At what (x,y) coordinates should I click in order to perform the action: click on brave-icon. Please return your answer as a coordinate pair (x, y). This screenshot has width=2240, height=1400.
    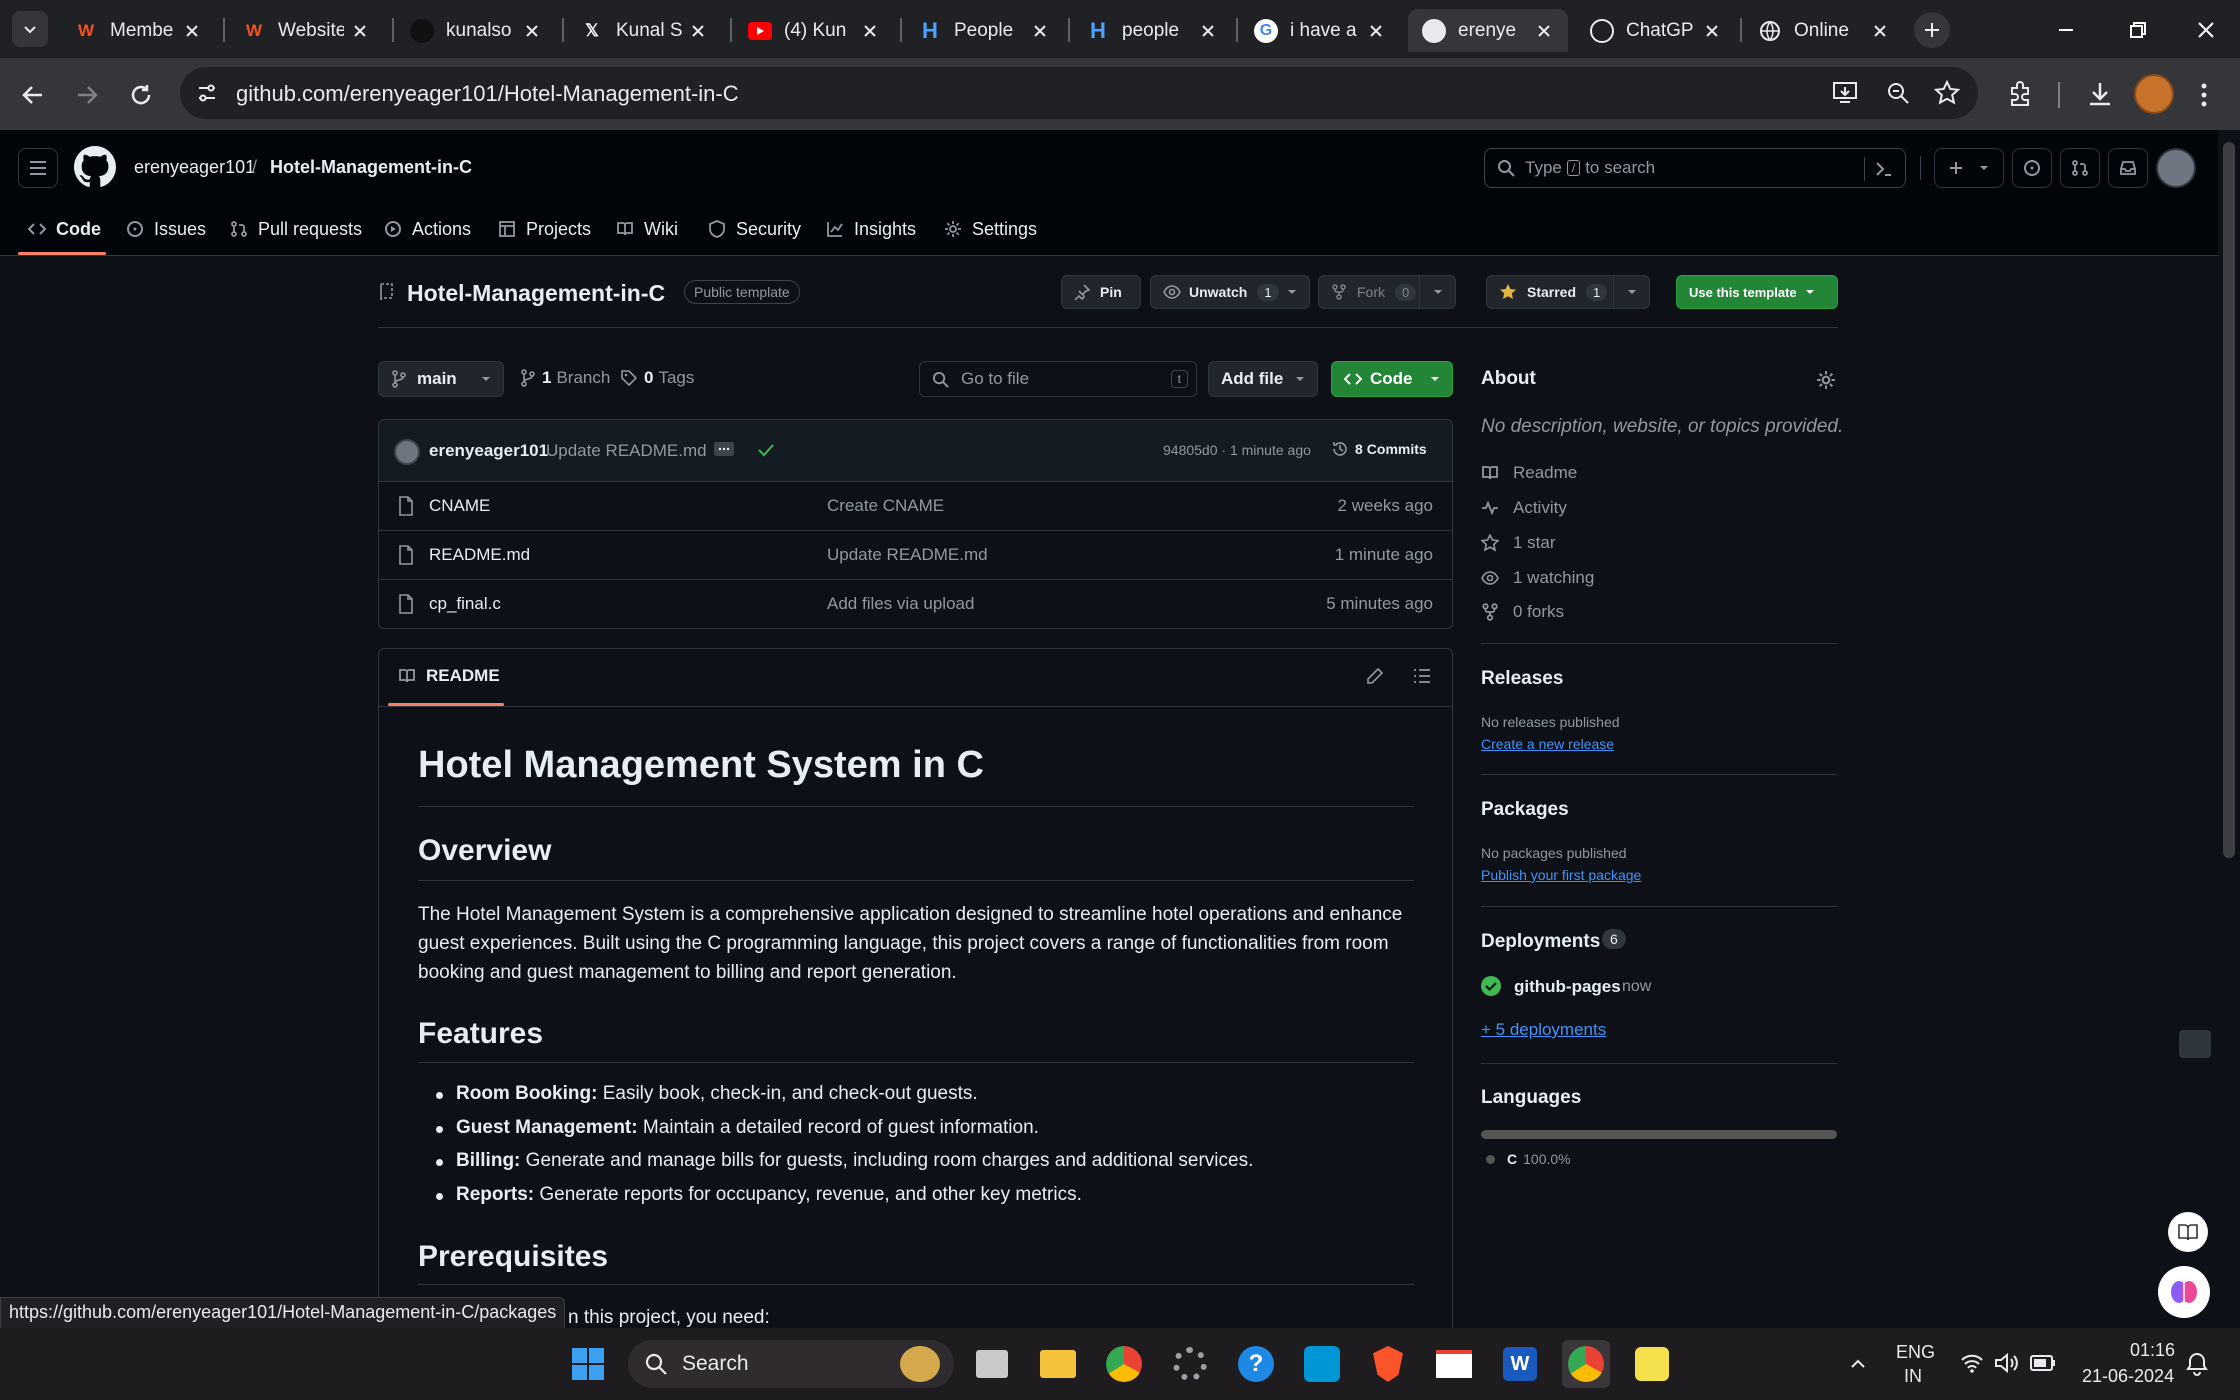
    Looking at the image, I should click on (1388, 1364).